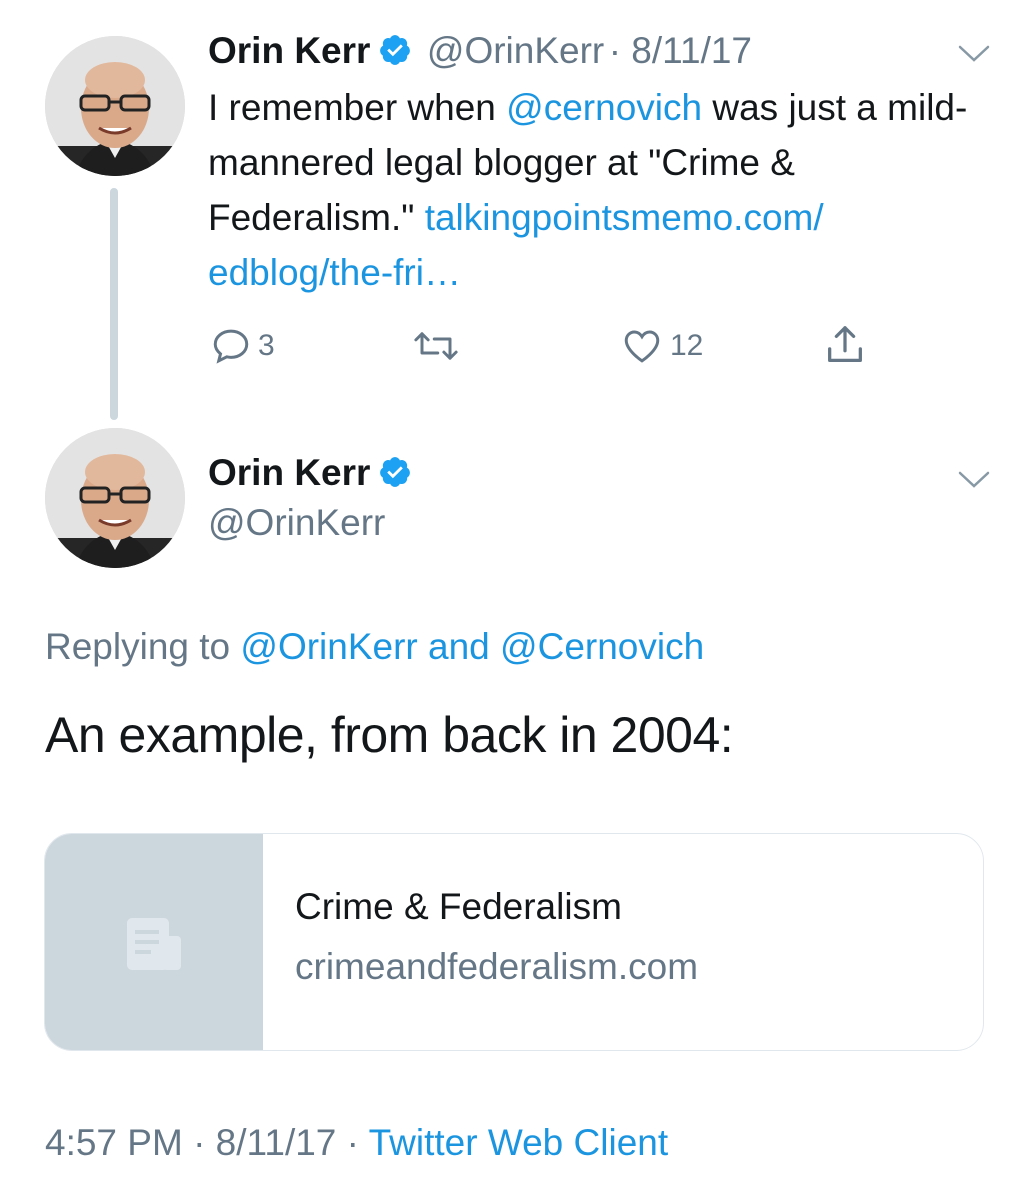  I want to click on reply-count: 3, so click(266, 345).